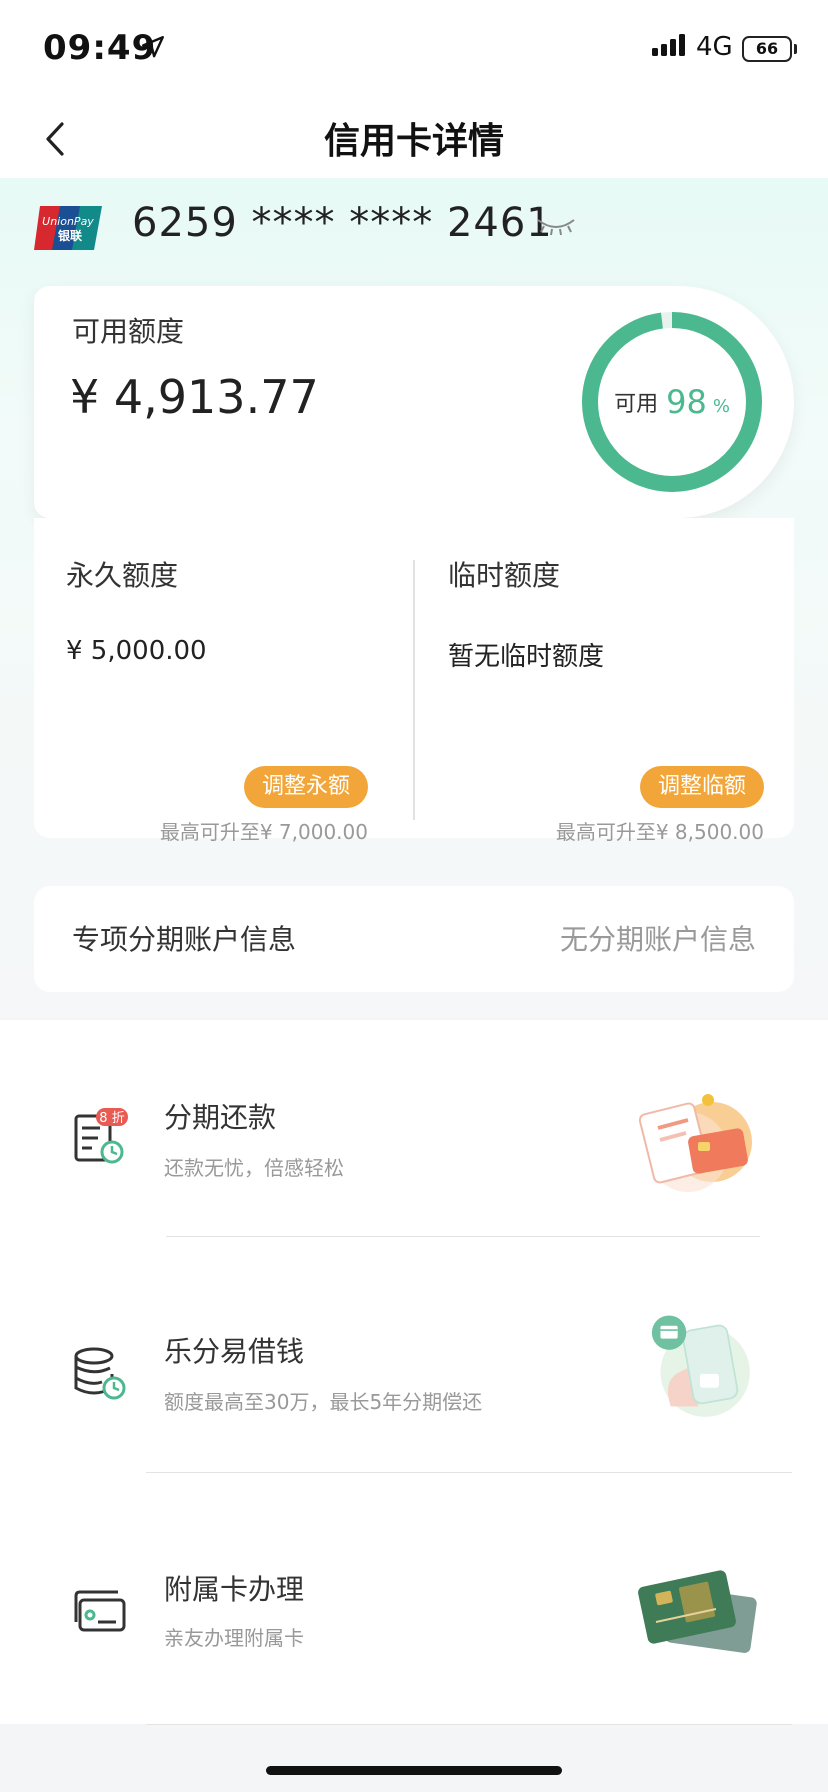  I want to click on ring-percent-unit: %, so click(721, 406).